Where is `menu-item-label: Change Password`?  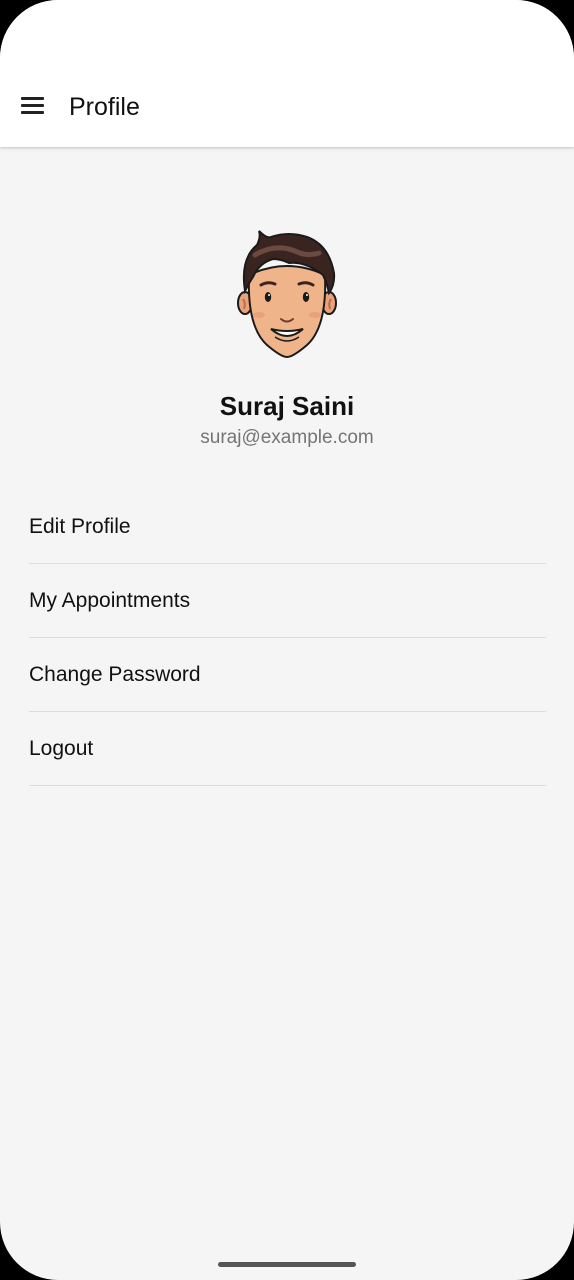 menu-item-label: Change Password is located at coordinates (115, 674).